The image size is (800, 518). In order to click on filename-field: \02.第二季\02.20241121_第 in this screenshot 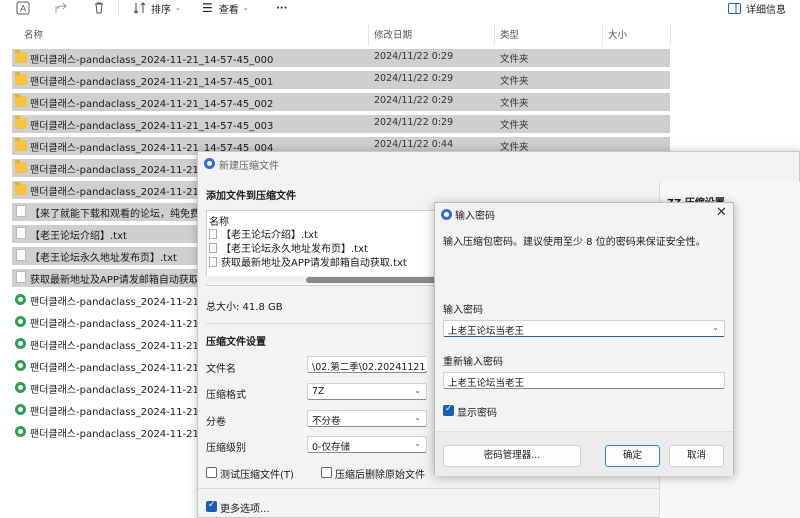, I will do `click(367, 364)`.